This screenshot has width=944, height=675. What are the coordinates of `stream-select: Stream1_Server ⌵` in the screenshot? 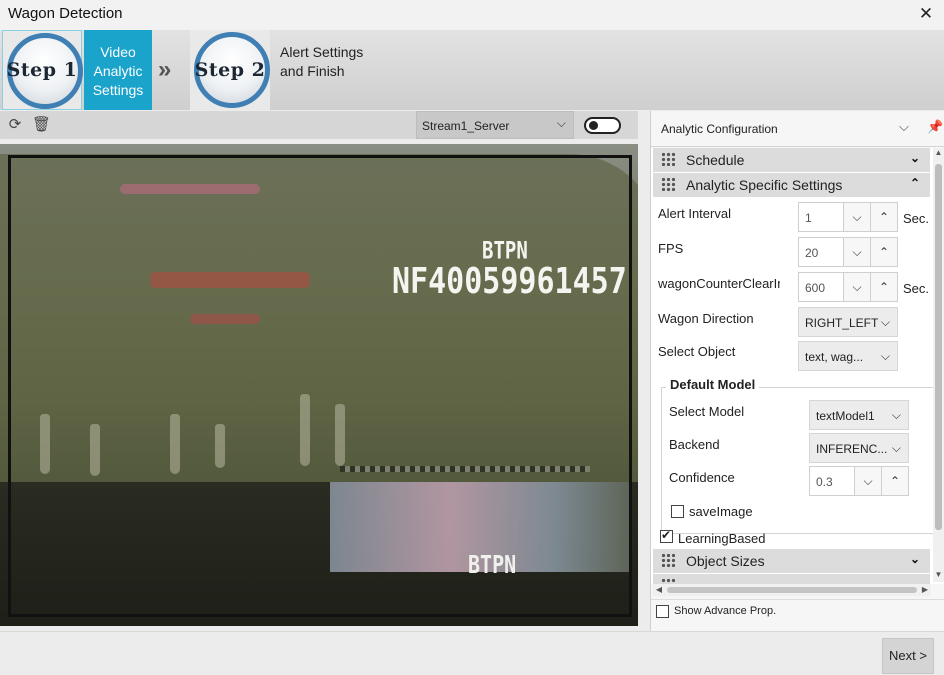 It's located at (495, 125).